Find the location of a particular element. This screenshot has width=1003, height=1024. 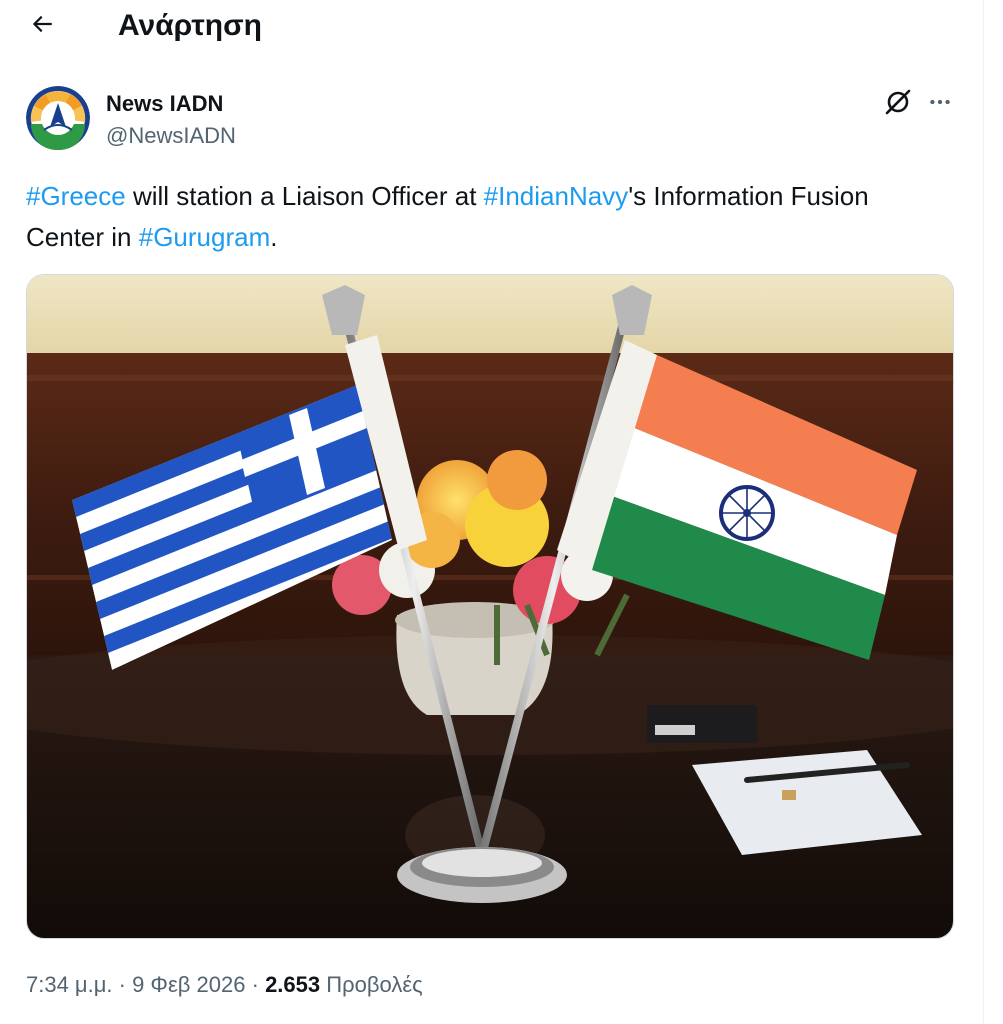

tweet-text-segment: . is located at coordinates (274, 237).